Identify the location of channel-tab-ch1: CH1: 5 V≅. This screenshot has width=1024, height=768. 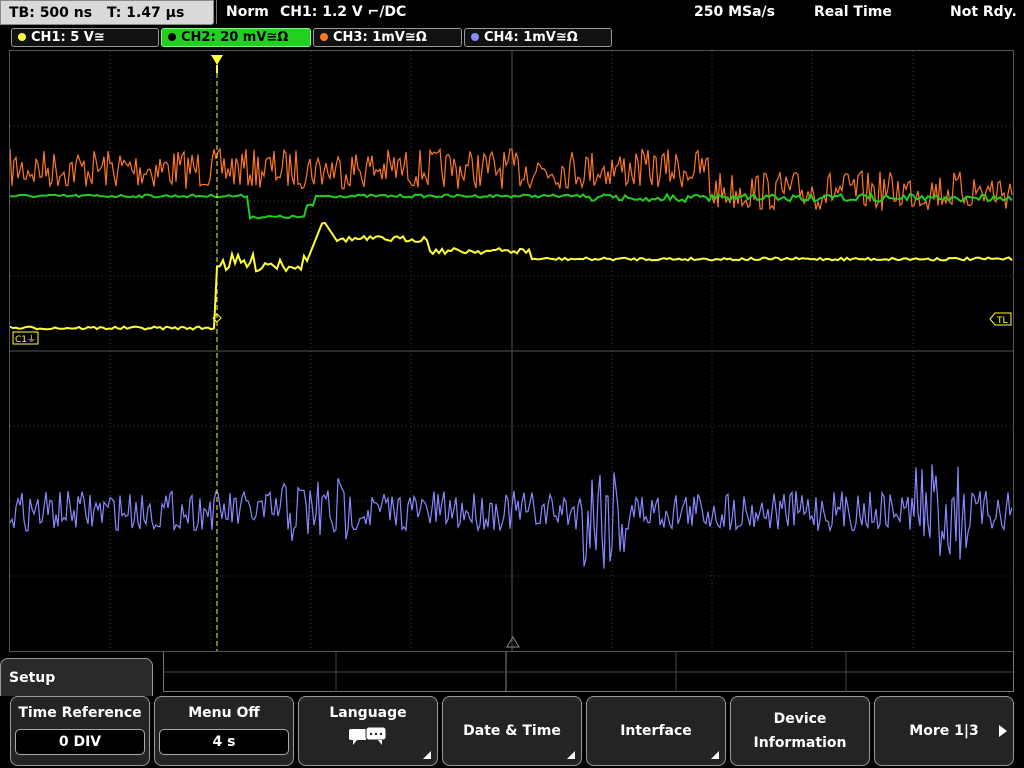
(85, 37).